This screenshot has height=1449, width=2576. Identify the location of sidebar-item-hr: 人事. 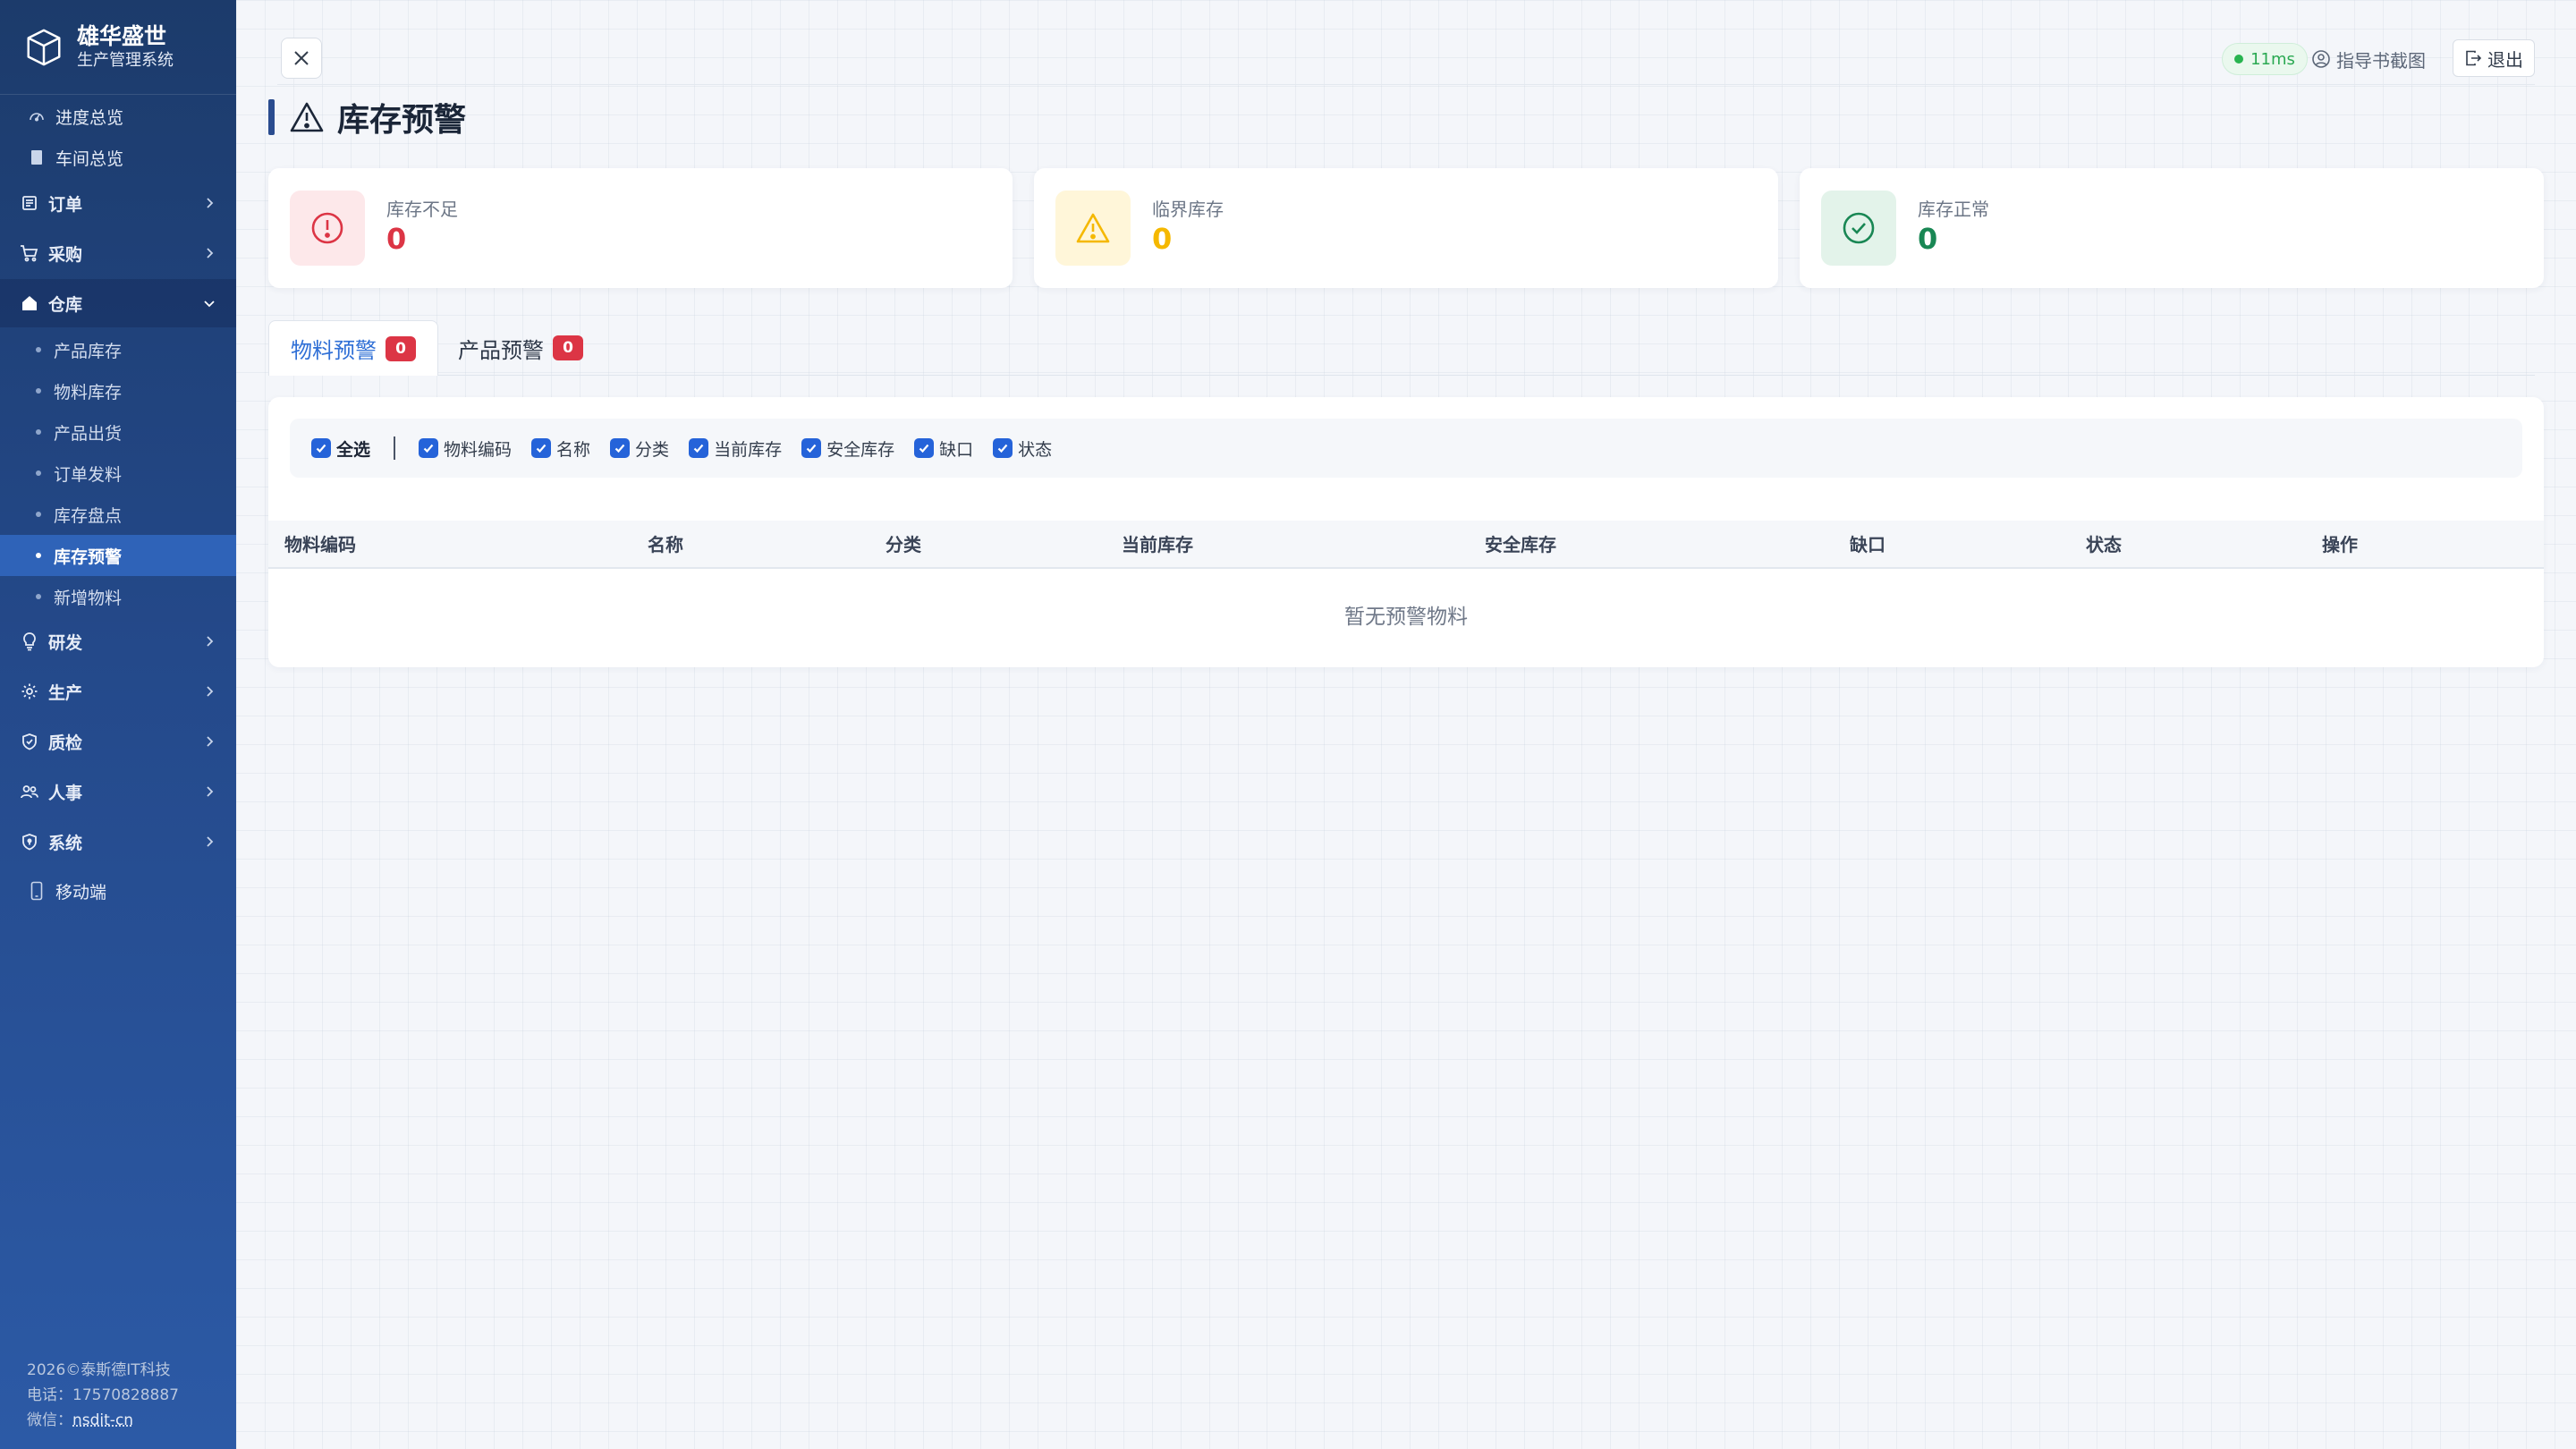
(118, 791).